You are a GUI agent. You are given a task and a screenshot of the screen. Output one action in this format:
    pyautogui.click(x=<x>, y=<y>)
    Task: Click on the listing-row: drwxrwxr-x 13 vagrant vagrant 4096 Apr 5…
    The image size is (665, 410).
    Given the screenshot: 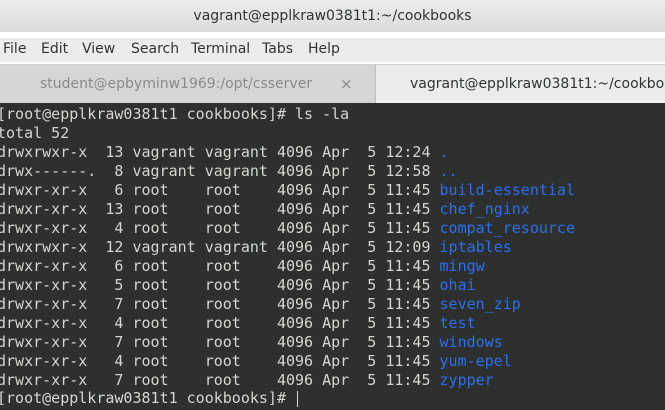 What is the action you would take?
    pyautogui.click(x=224, y=152)
    